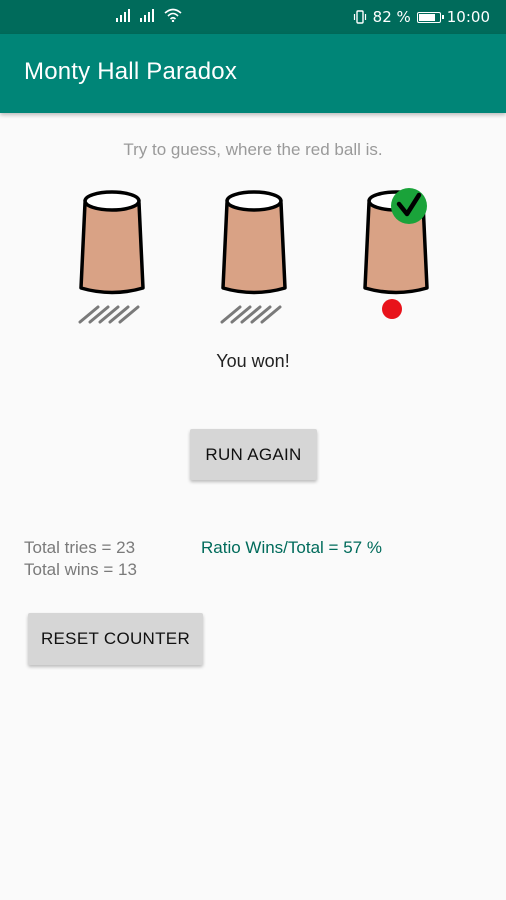 The height and width of the screenshot is (900, 506). I want to click on stats-block: Total tries = 23 Total wins = 13, so click(80, 559).